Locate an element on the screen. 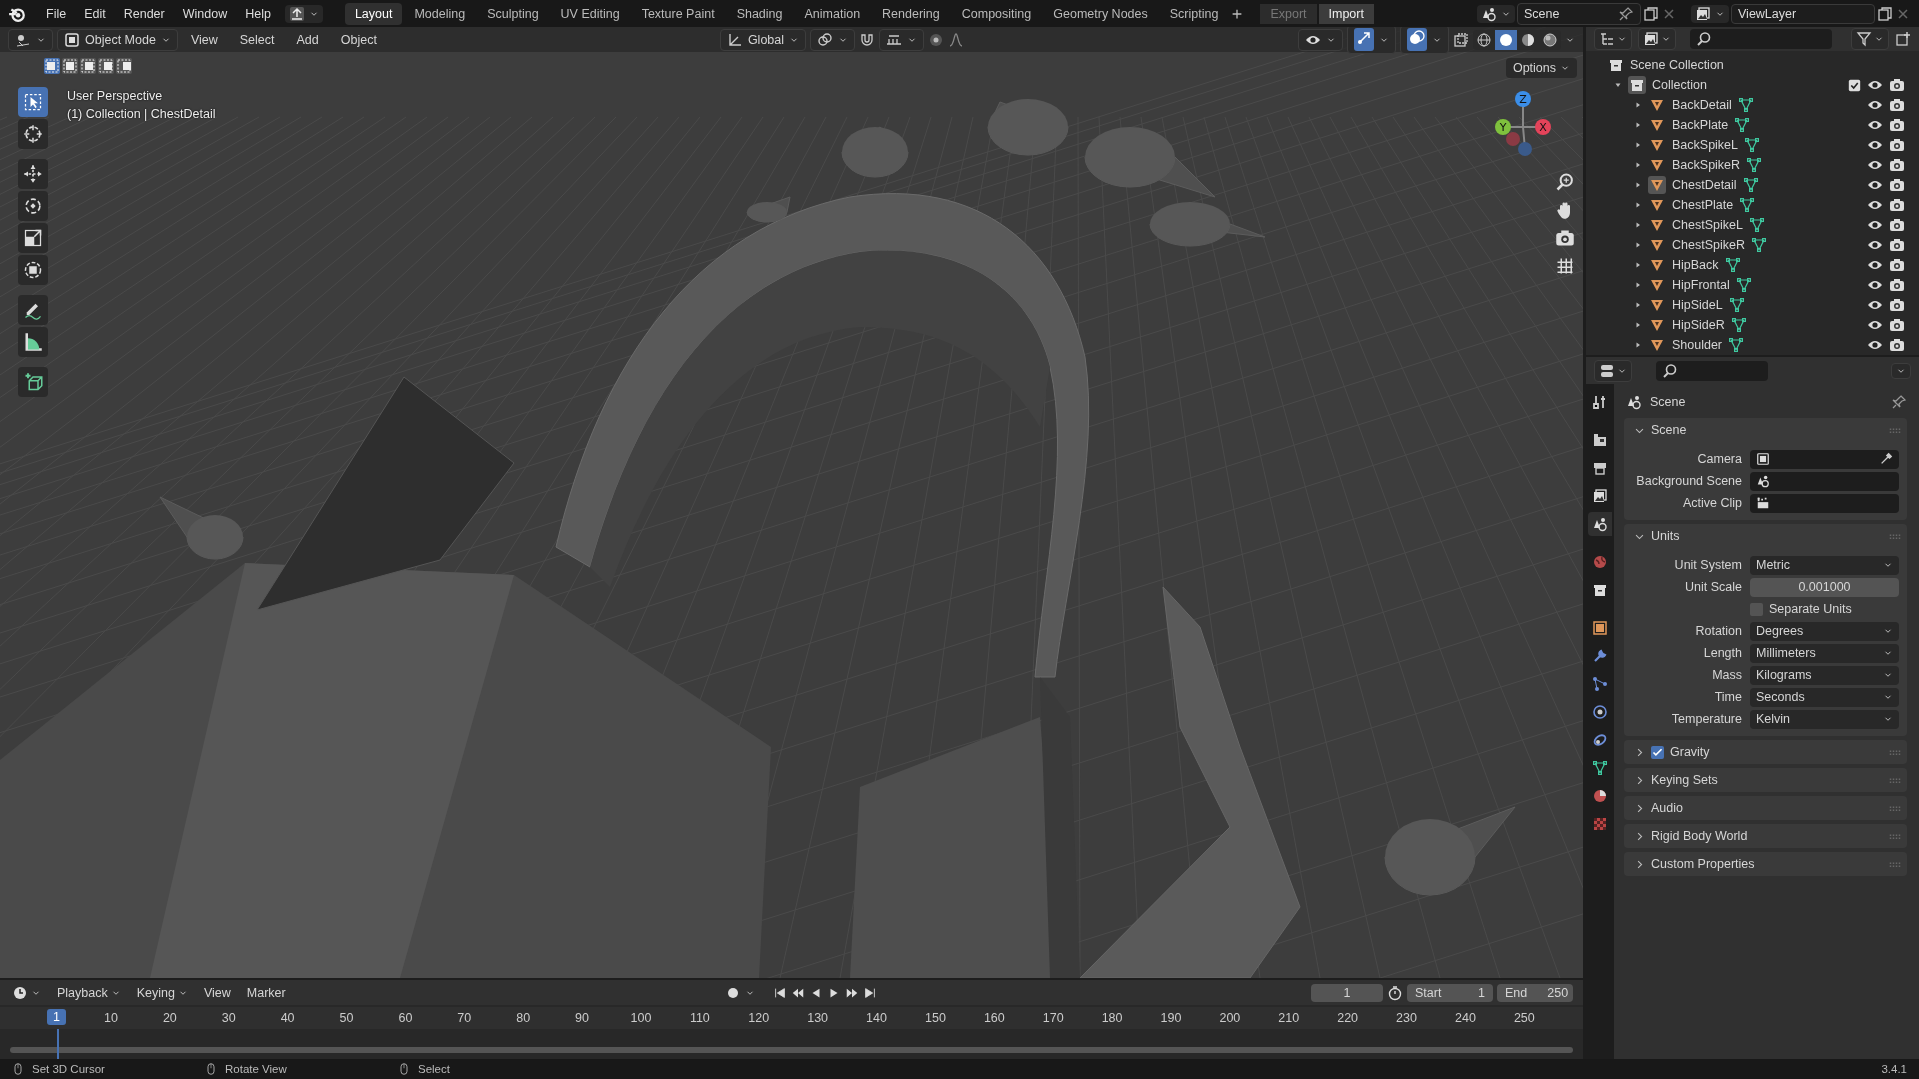  new-collection-icon is located at coordinates (1903, 39).